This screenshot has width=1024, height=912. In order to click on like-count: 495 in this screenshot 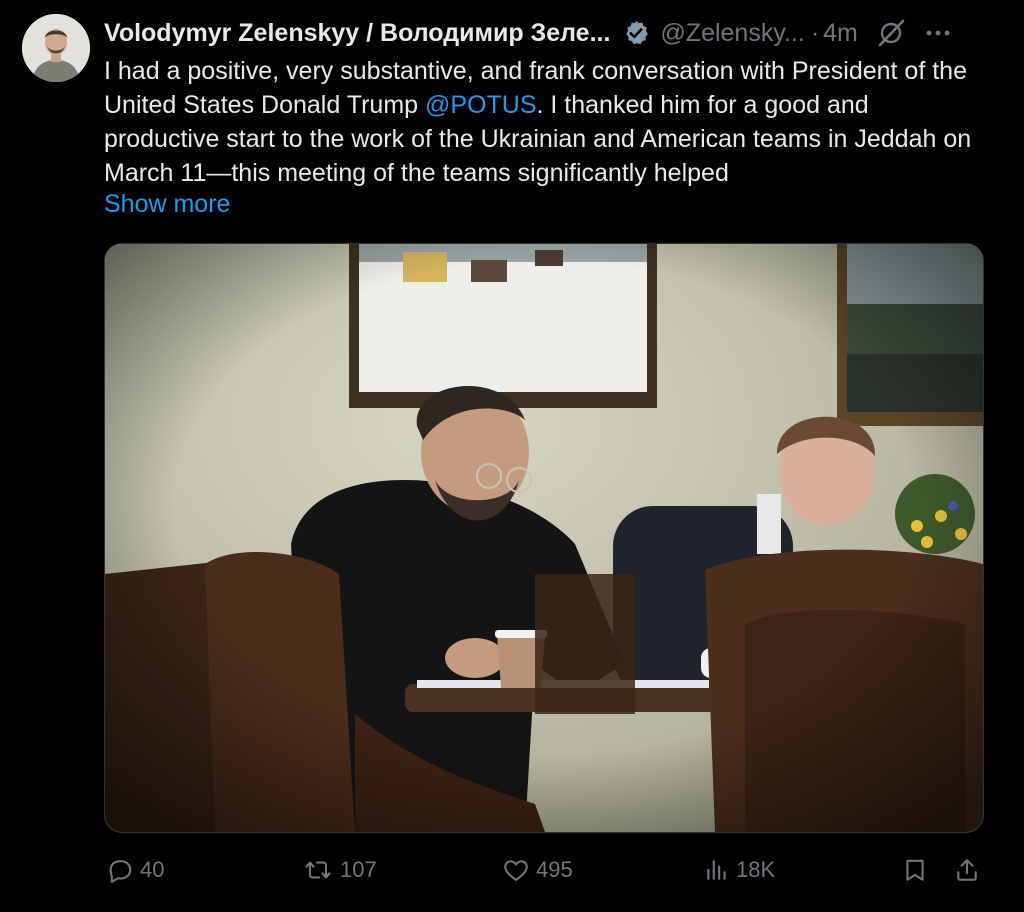, I will do `click(554, 869)`.